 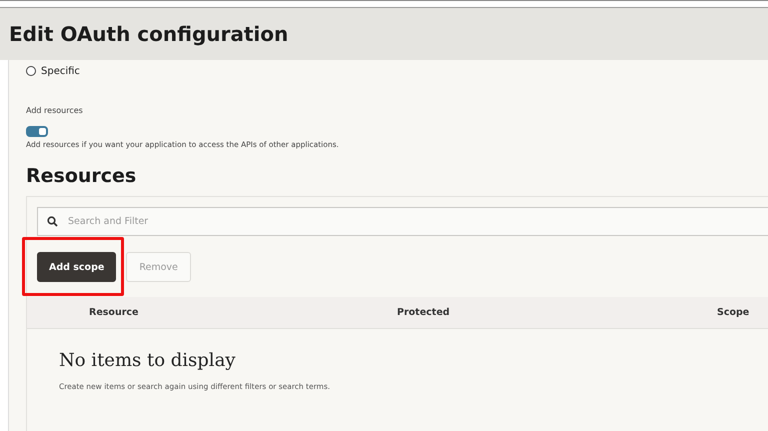 I want to click on action-button: Add scope, so click(x=76, y=267).